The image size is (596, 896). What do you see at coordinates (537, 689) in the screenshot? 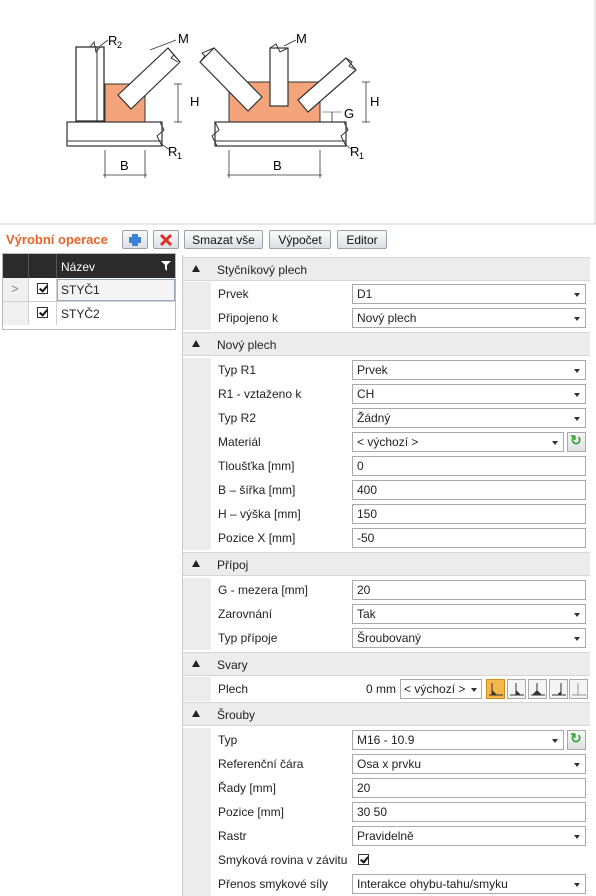
I see `butt-weld-icon` at bounding box center [537, 689].